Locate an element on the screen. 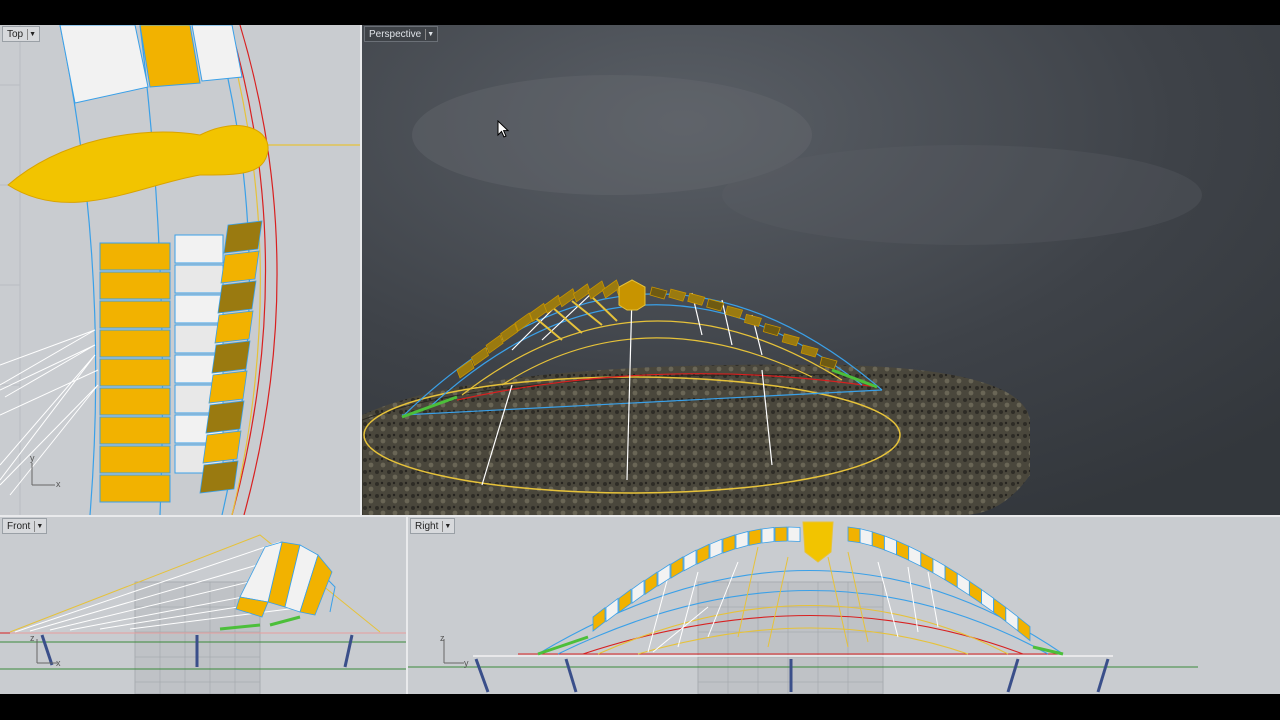 This screenshot has width=1280, height=720. viewport-label-text: Right is located at coordinates (427, 526).